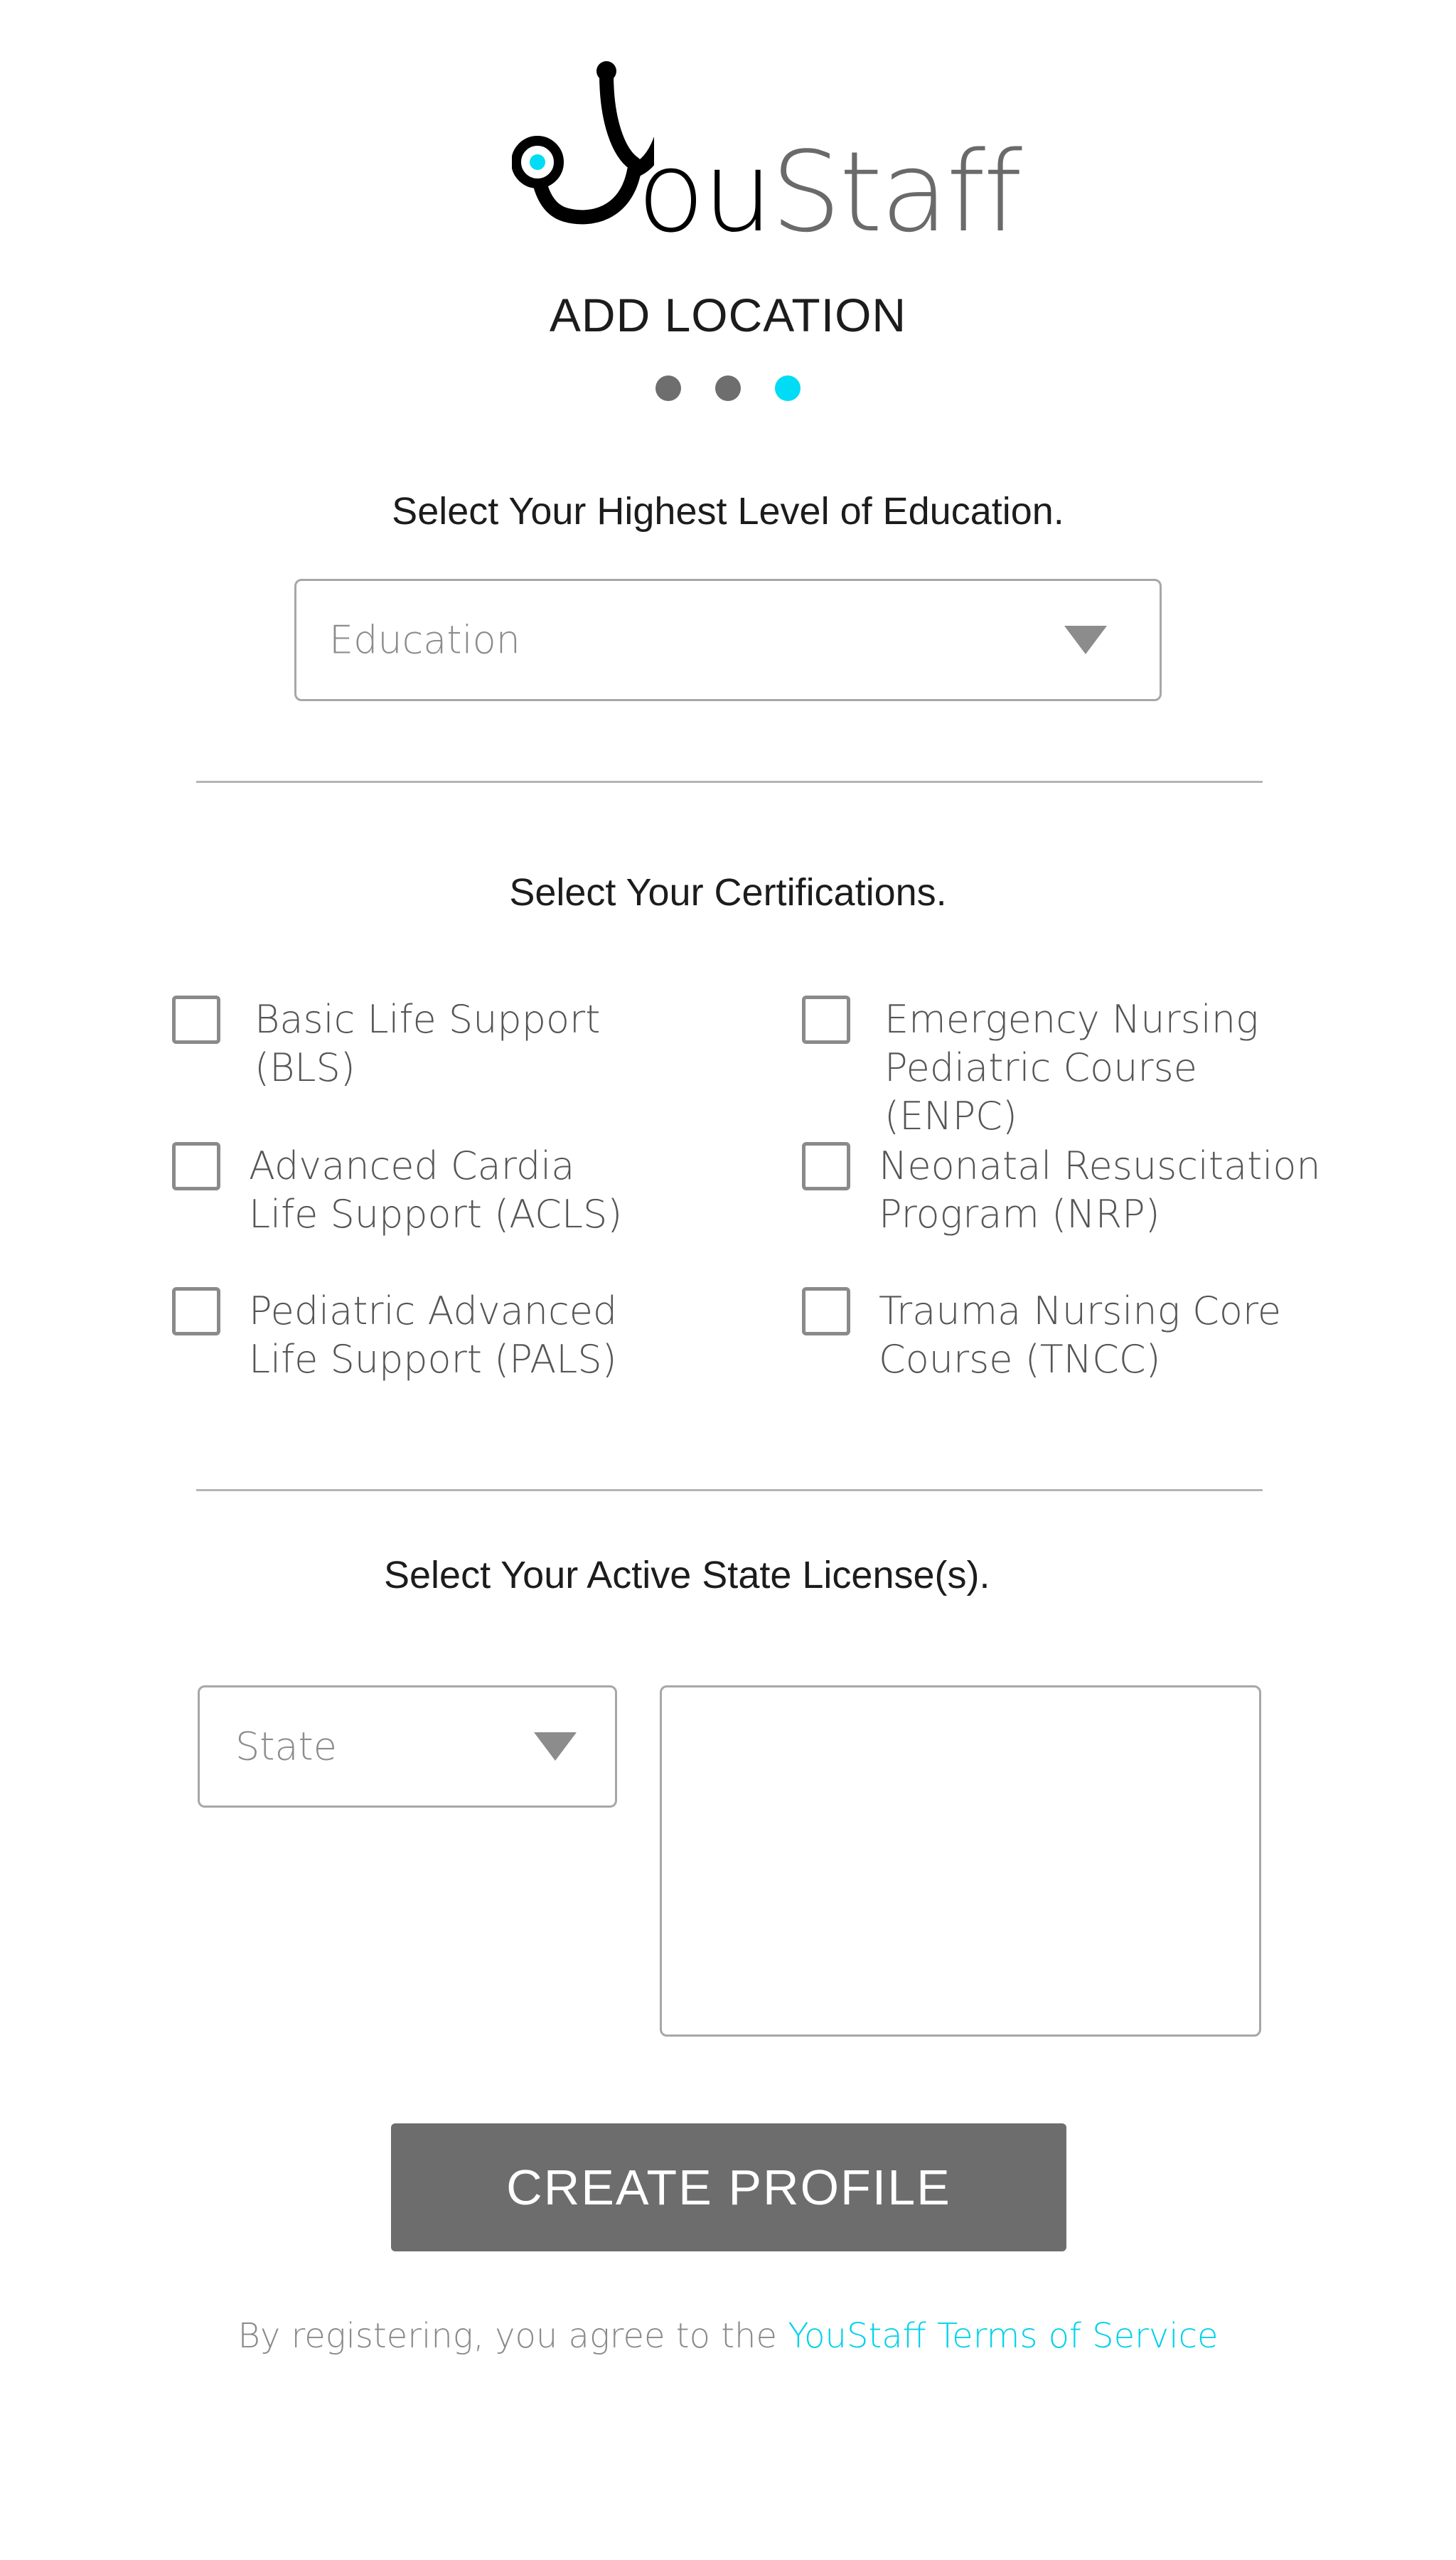  What do you see at coordinates (1003, 2336) in the screenshot?
I see `terms-of-service-link: YouStaff Terms of Service` at bounding box center [1003, 2336].